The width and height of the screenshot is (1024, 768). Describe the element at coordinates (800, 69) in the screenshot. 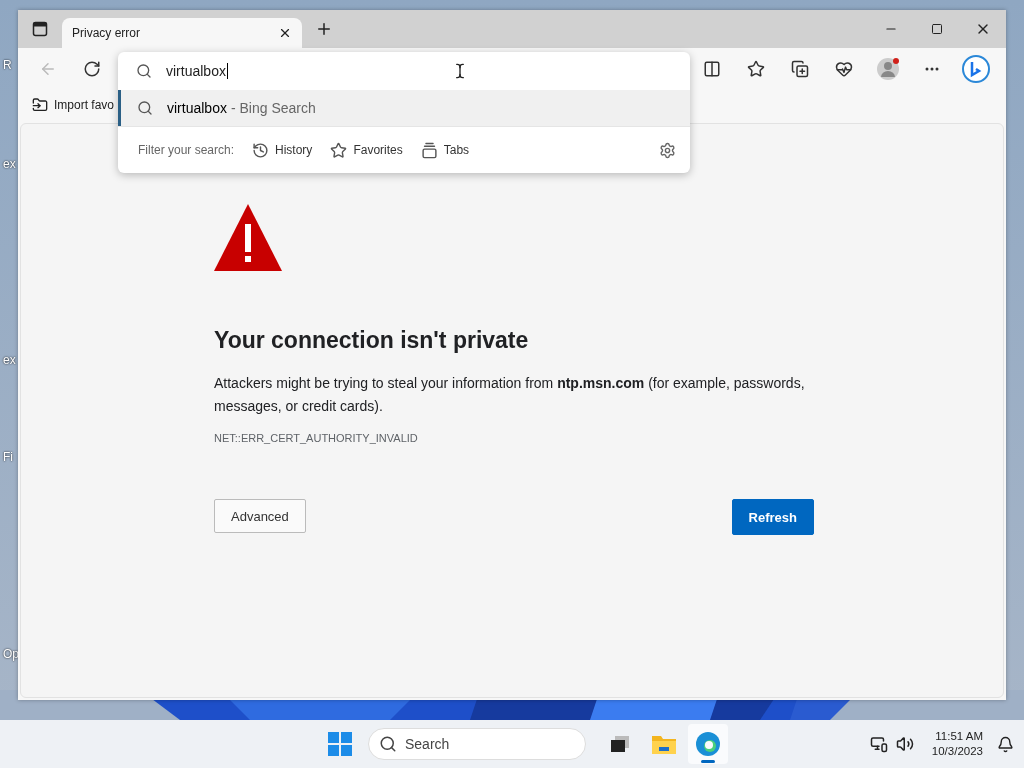

I see `collections-icon` at that location.